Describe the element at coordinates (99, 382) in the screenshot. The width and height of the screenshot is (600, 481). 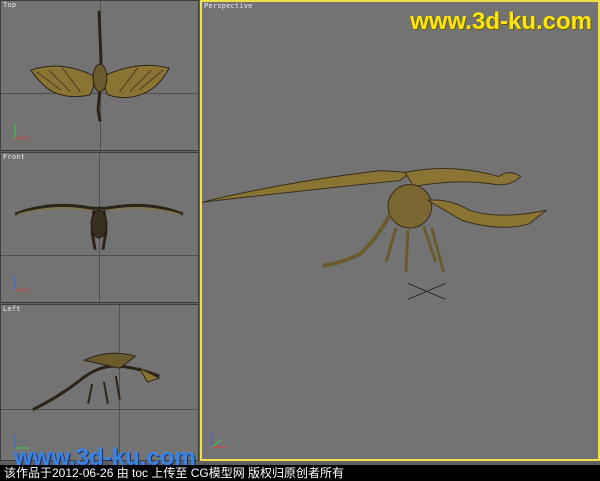
I see `viewport-left: Left` at that location.